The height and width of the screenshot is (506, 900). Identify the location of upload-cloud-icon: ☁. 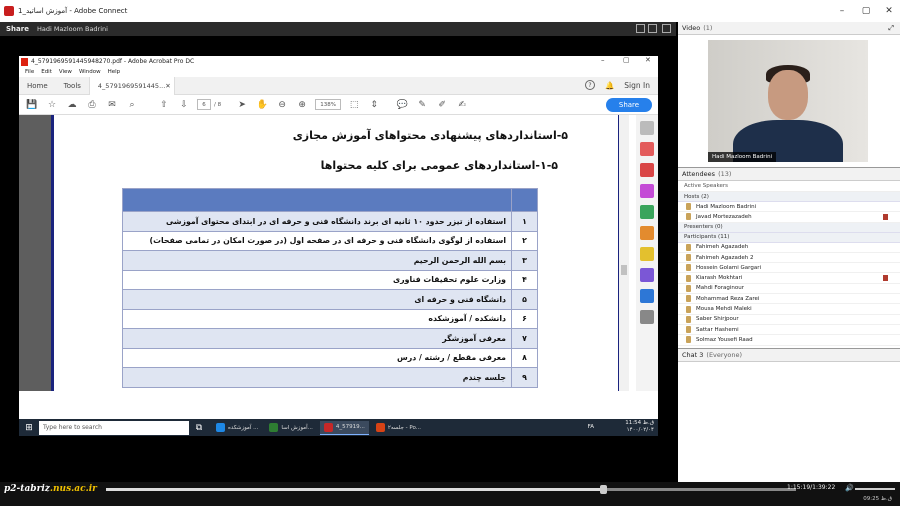
(72, 105).